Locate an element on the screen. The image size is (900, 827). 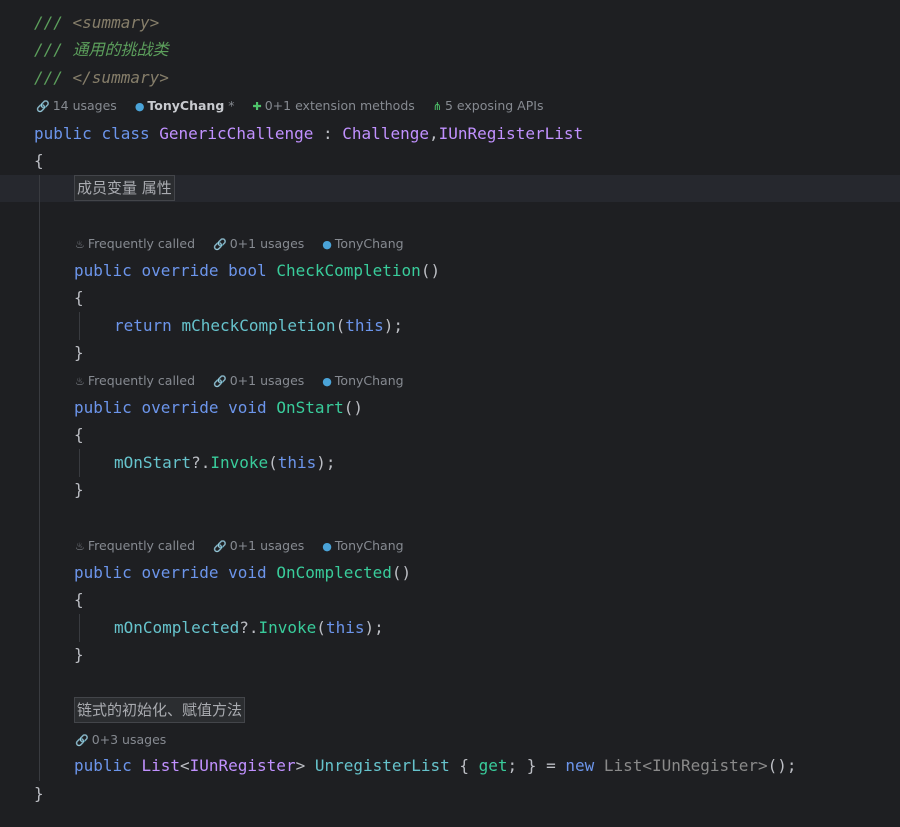
doc-comment-line: /// </summary> is located at coordinates (101, 77).